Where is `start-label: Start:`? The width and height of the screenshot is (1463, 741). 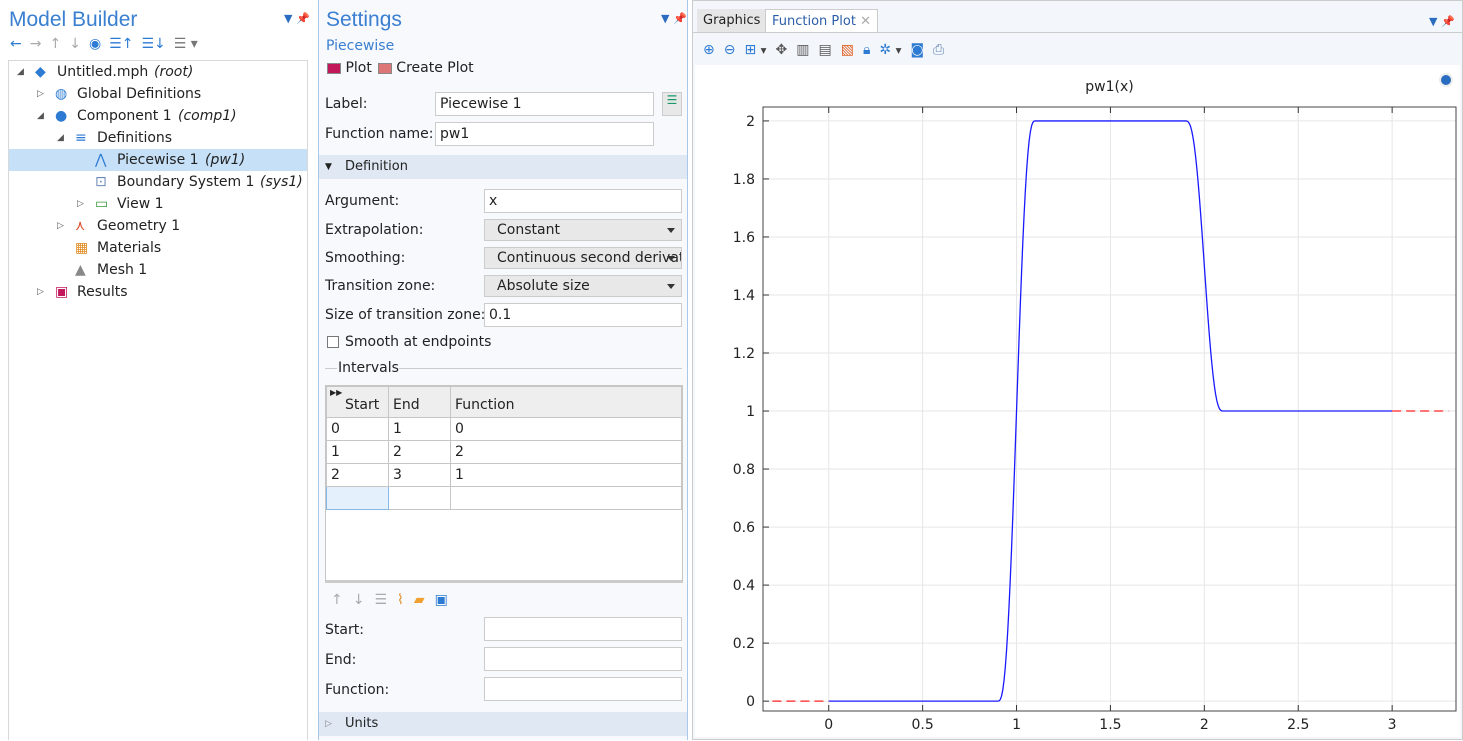
start-label: Start: is located at coordinates (344, 630).